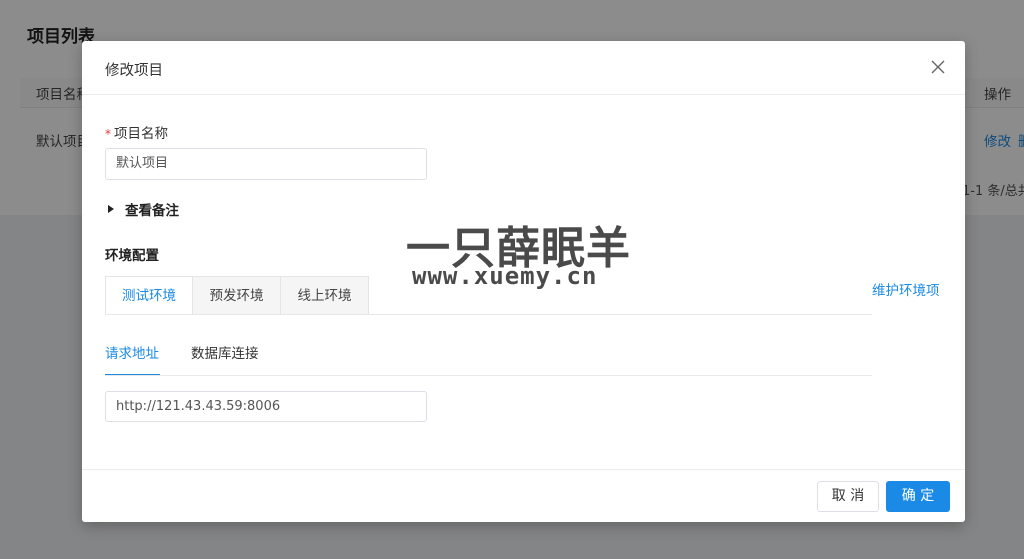 The image size is (1024, 559). I want to click on remarks-toggle-label: 查看备注, so click(152, 211).